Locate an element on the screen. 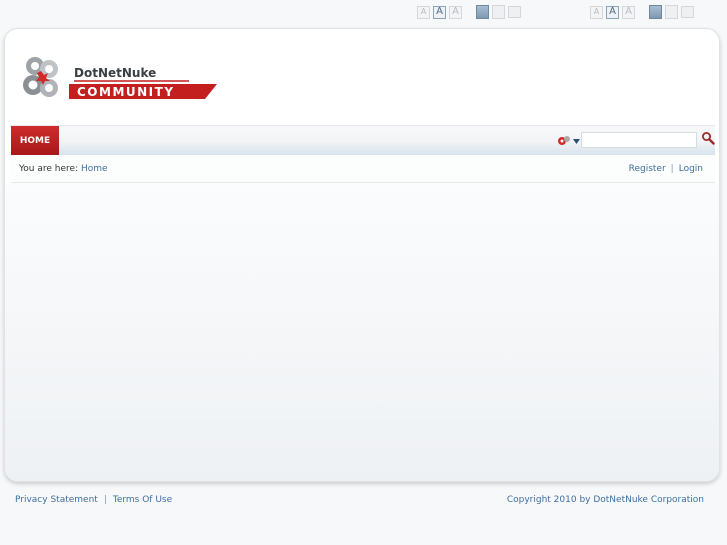 The height and width of the screenshot is (545, 727). skin-controls-left: A A A is located at coordinates (469, 12).